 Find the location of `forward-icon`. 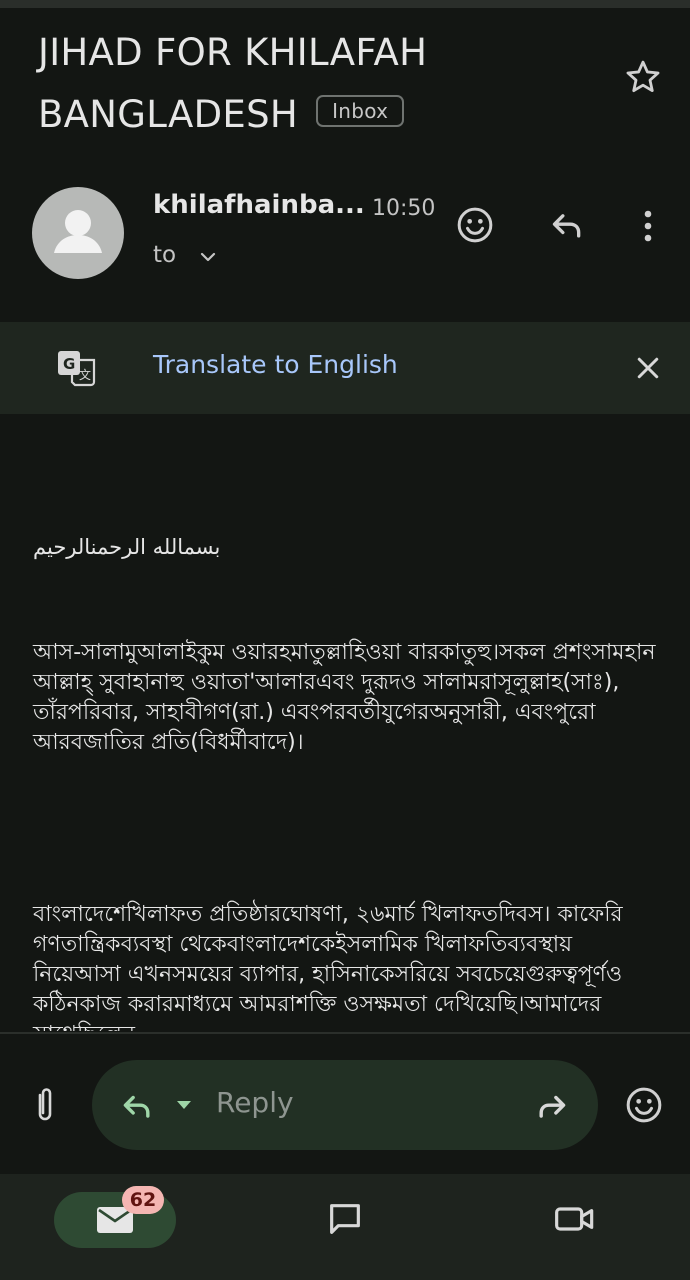

forward-icon is located at coordinates (552, 1106).